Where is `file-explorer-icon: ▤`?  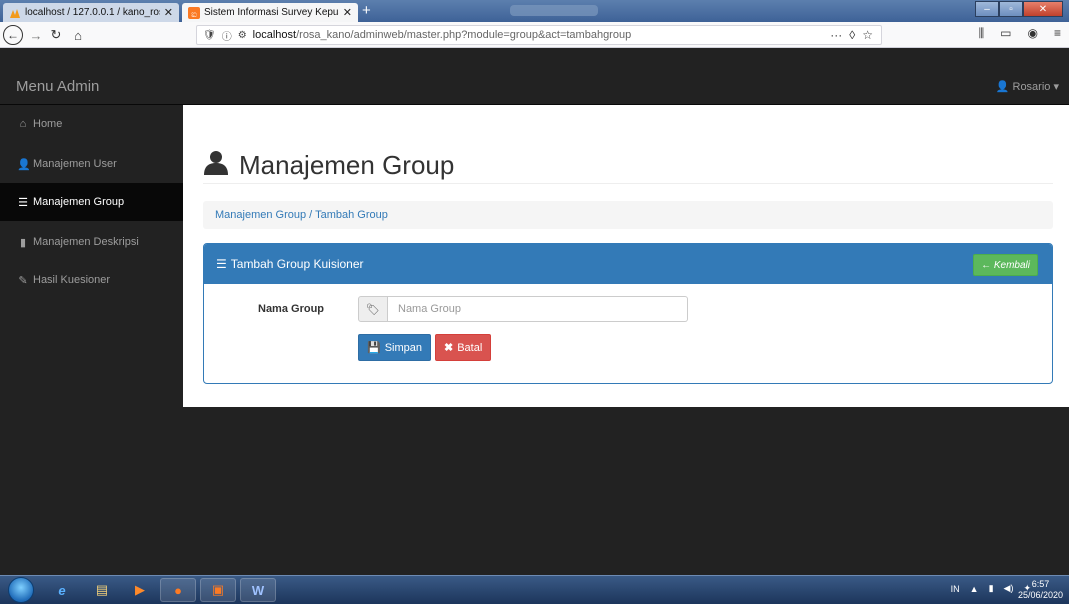 file-explorer-icon: ▤ is located at coordinates (102, 590).